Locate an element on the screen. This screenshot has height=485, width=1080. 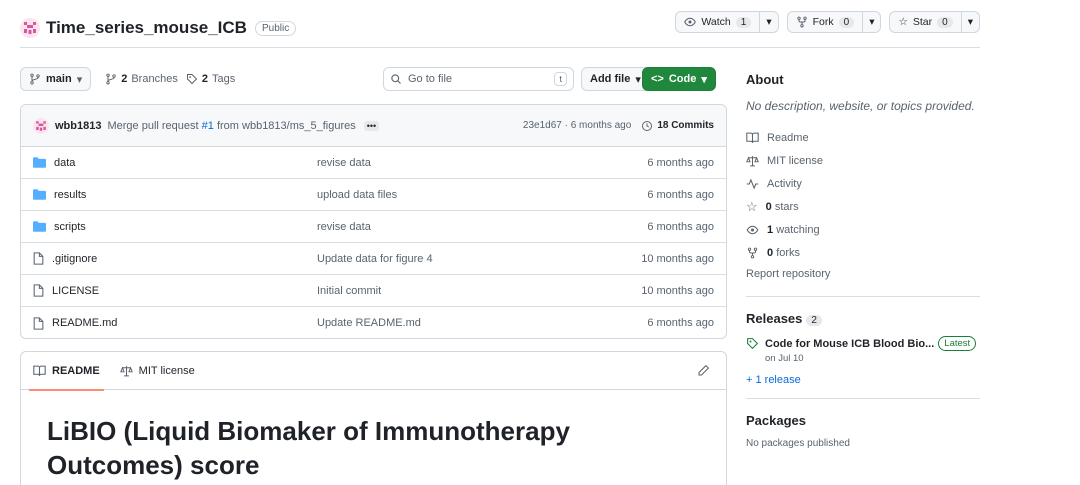
watch-count: 1 is located at coordinates (743, 22).